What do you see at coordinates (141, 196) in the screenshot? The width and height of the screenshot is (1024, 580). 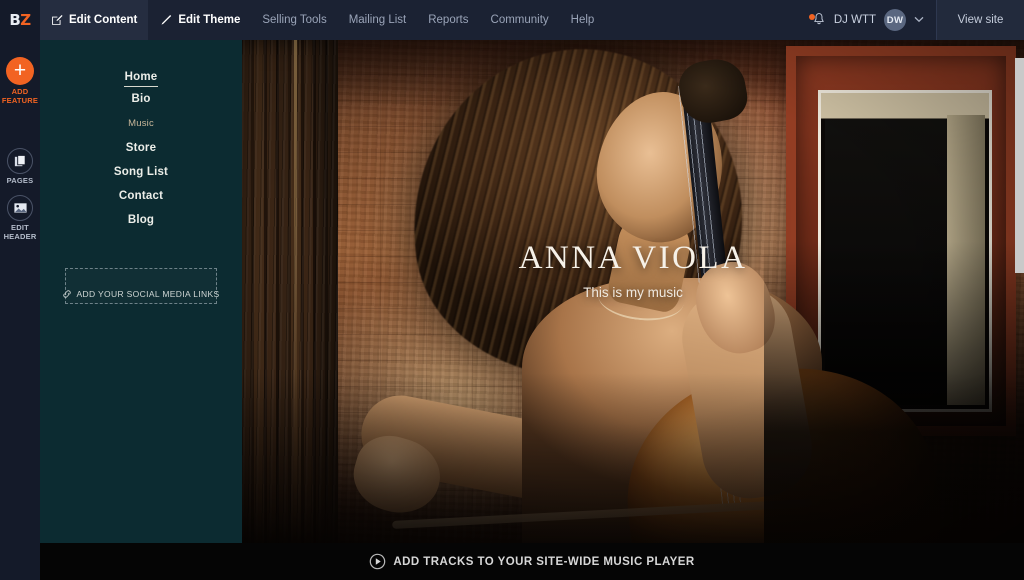 I see `sitenav-item-contact: Contact` at bounding box center [141, 196].